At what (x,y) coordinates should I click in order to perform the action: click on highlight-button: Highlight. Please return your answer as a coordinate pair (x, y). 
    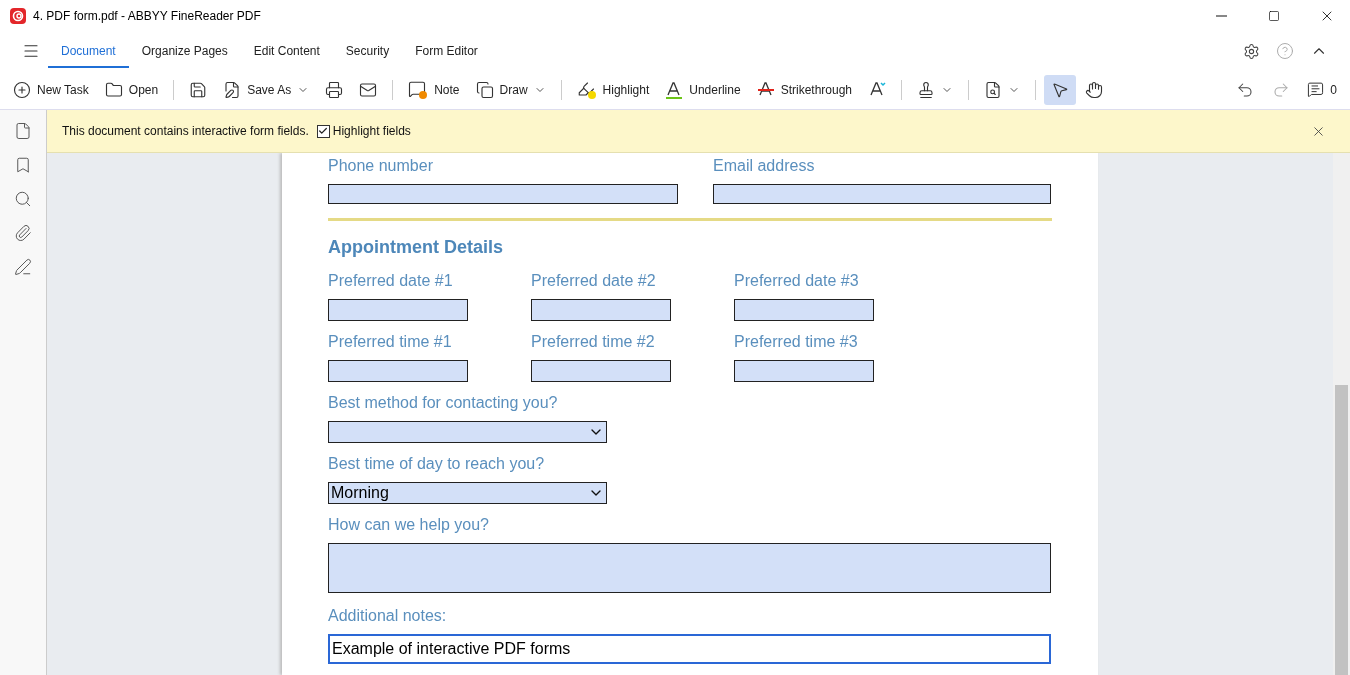
    Looking at the image, I should click on (613, 89).